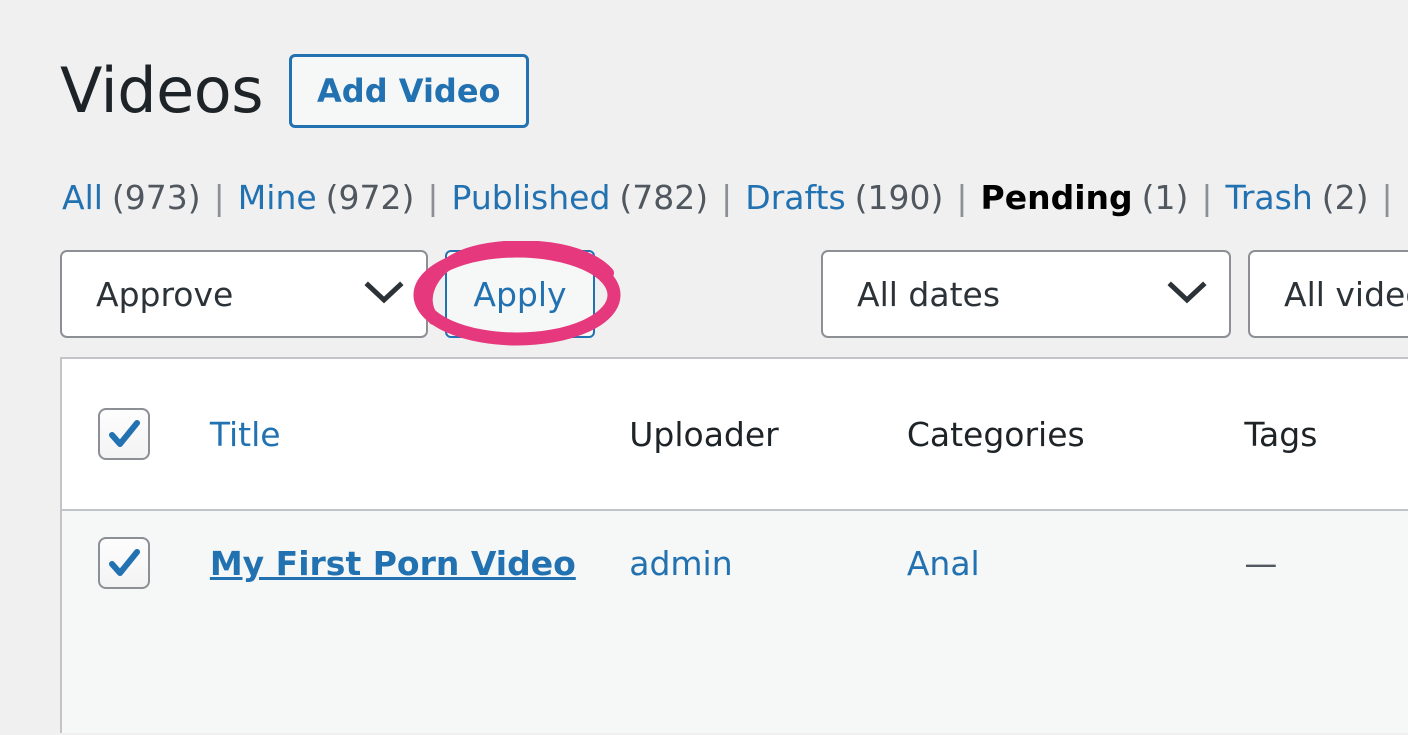  What do you see at coordinates (664, 197) in the screenshot?
I see `filter-link-published-count: (782)` at bounding box center [664, 197].